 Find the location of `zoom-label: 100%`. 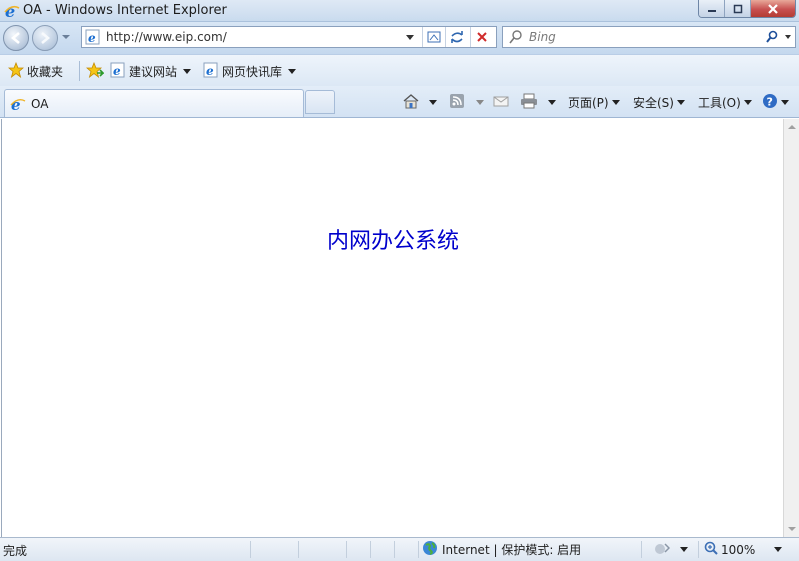

zoom-label: 100% is located at coordinates (738, 549).